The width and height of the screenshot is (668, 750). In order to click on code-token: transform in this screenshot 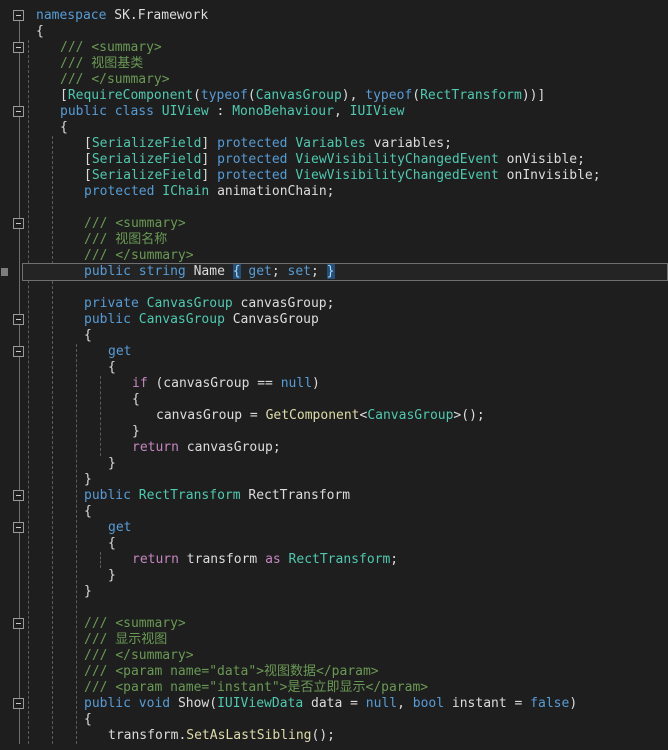, I will do `click(222, 559)`.